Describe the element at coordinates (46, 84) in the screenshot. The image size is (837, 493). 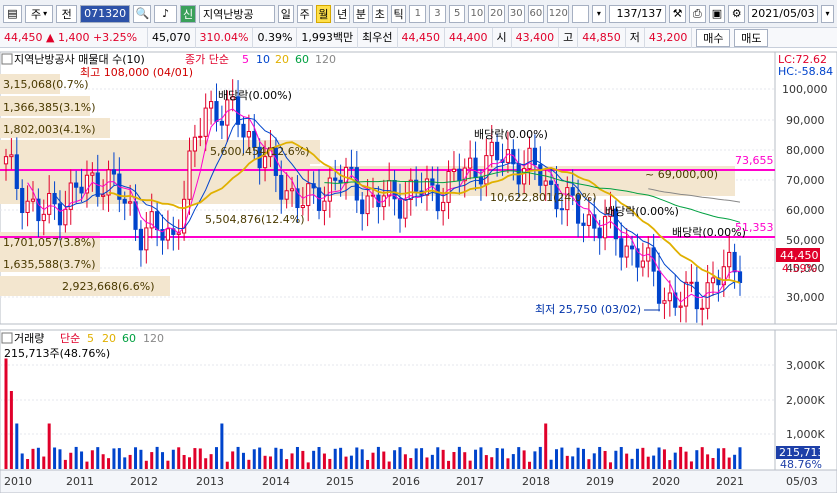
I see `vp-label-1: 3,15,068(0.7%)` at that location.